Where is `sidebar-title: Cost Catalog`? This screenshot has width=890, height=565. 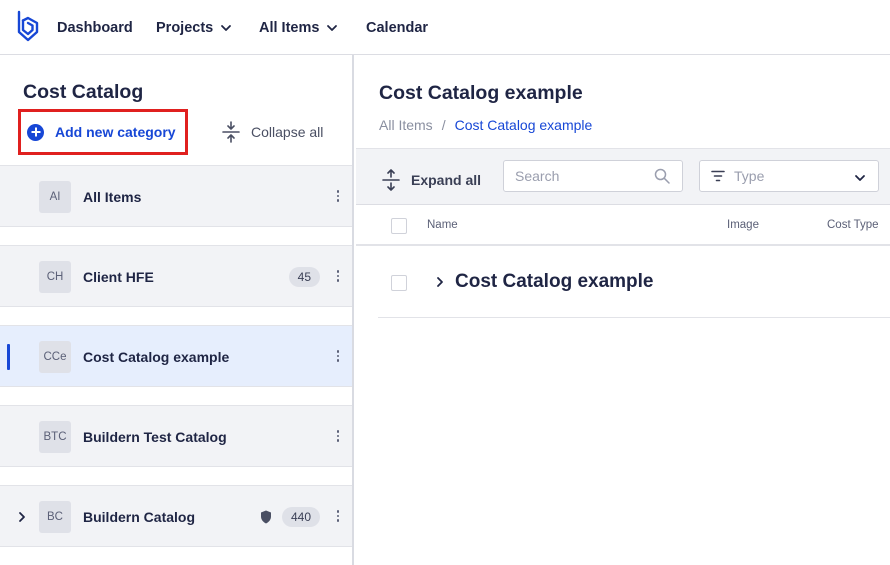 sidebar-title: Cost Catalog is located at coordinates (83, 92).